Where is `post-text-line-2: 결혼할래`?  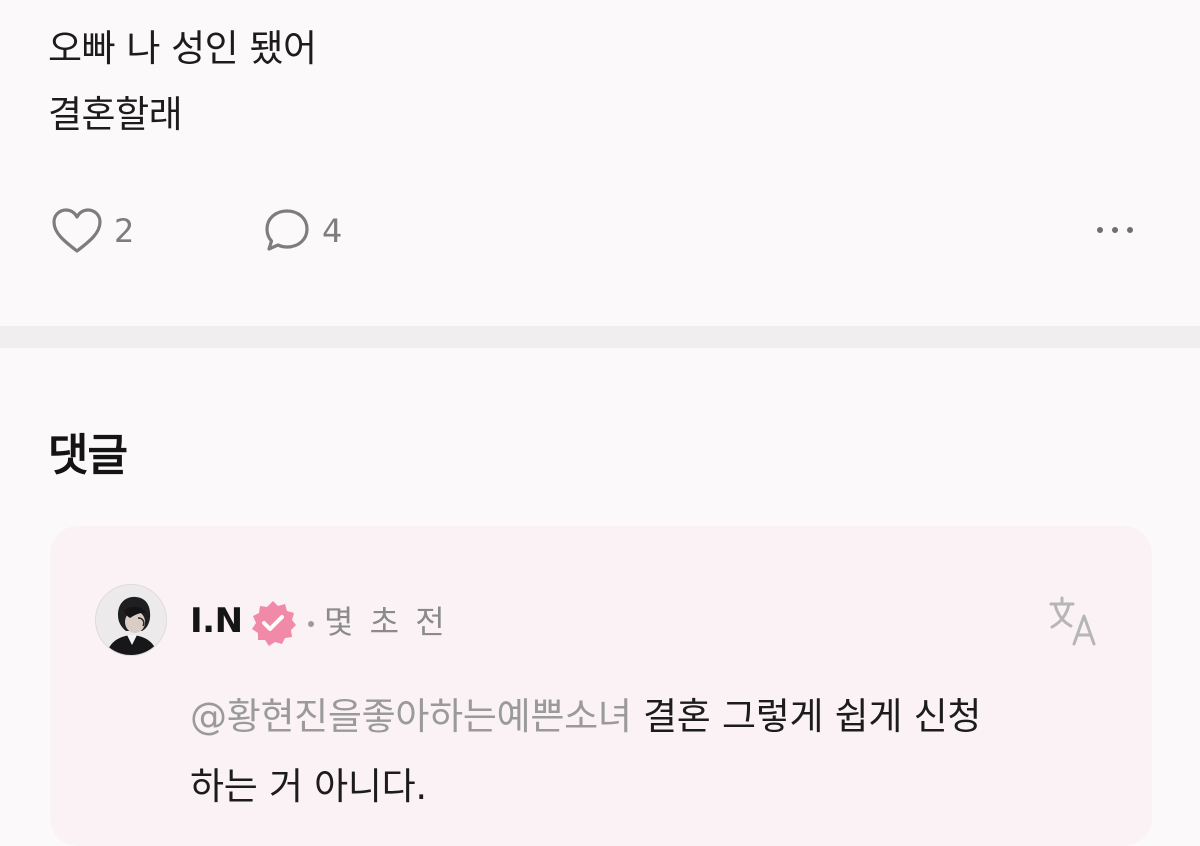 post-text-line-2: 결혼할래 is located at coordinates (115, 114).